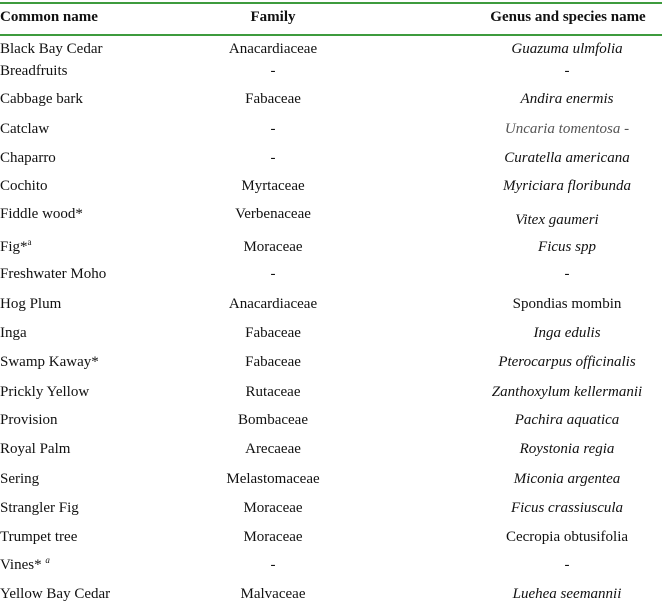 Image resolution: width=662 pixels, height=612 pixels. What do you see at coordinates (331, 509) in the screenshot?
I see `table-row: Strangler Fig Moraceae Ficus crassiuscula` at bounding box center [331, 509].